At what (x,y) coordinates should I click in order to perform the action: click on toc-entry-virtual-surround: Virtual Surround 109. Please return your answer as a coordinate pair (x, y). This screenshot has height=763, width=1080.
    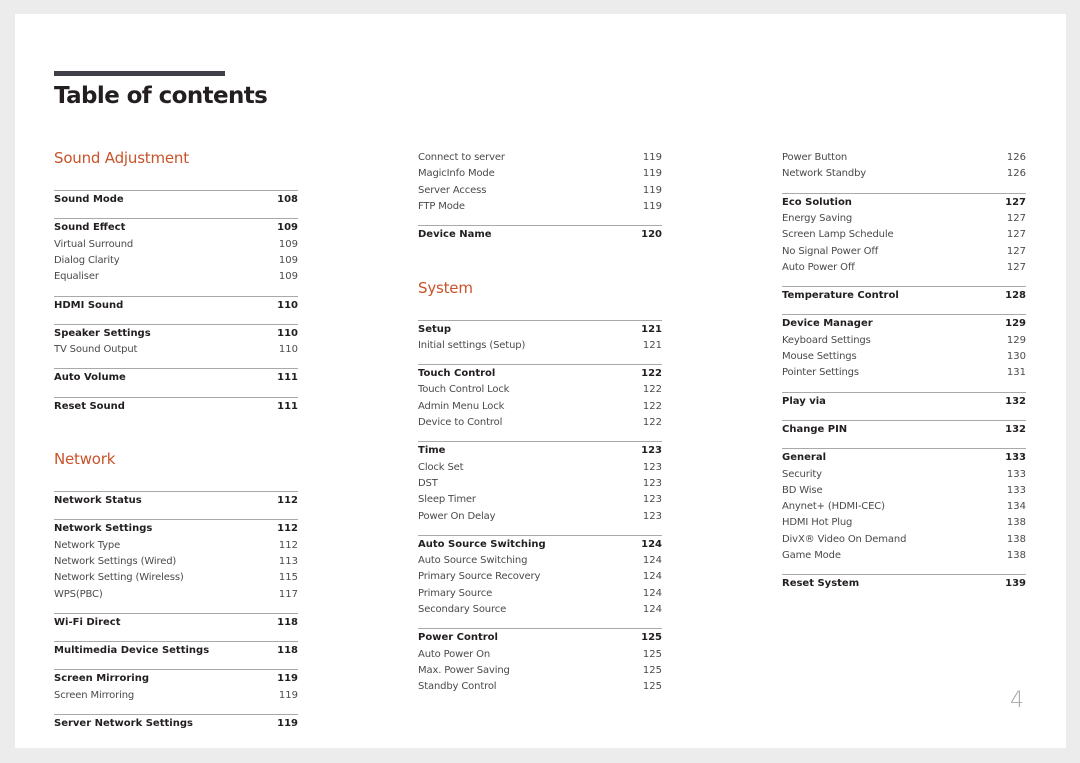
    Looking at the image, I should click on (176, 245).